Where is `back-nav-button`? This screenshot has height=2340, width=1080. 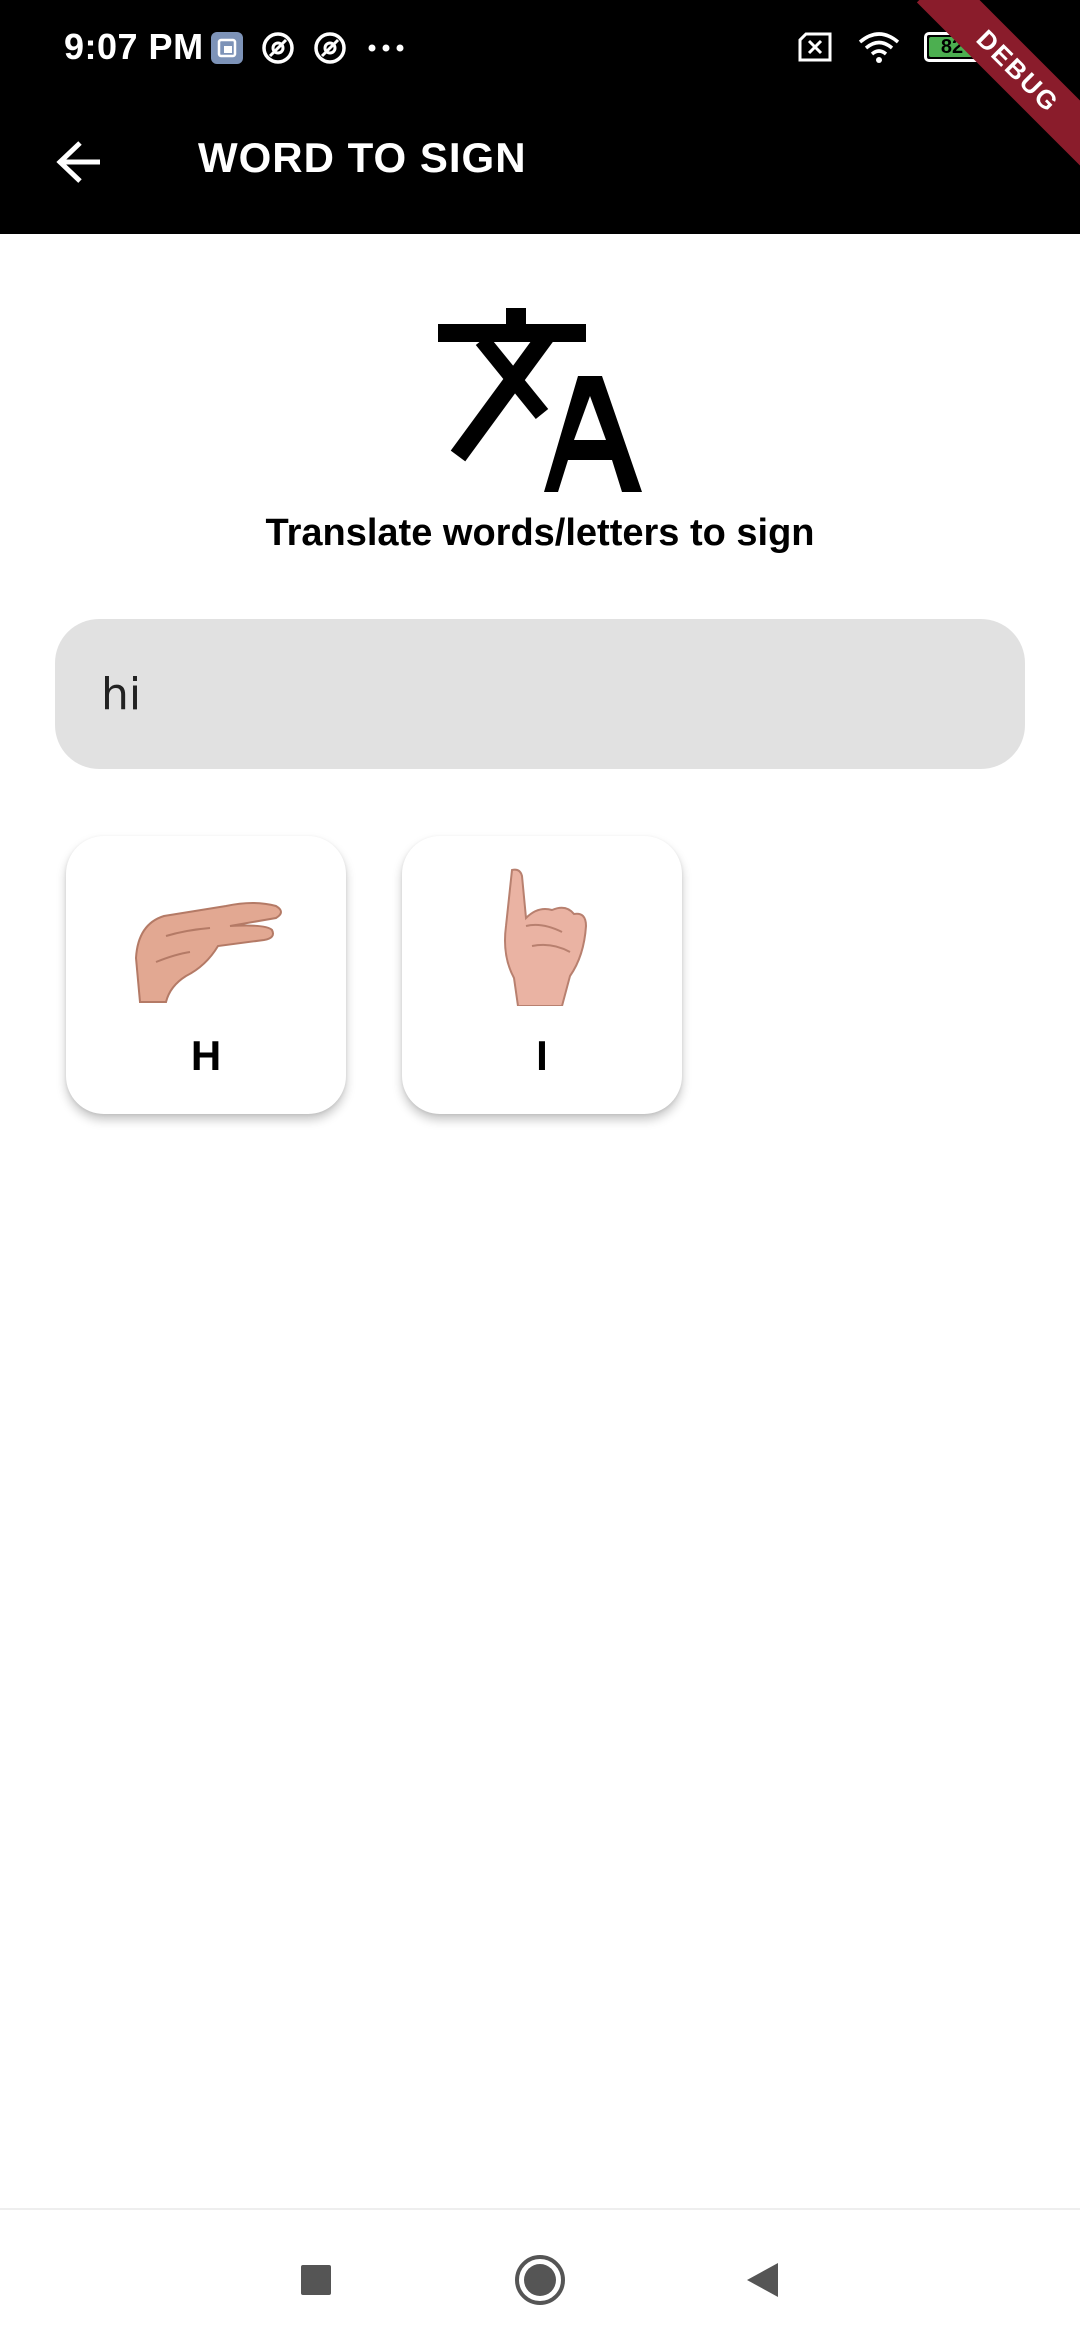 back-nav-button is located at coordinates (762, 2280).